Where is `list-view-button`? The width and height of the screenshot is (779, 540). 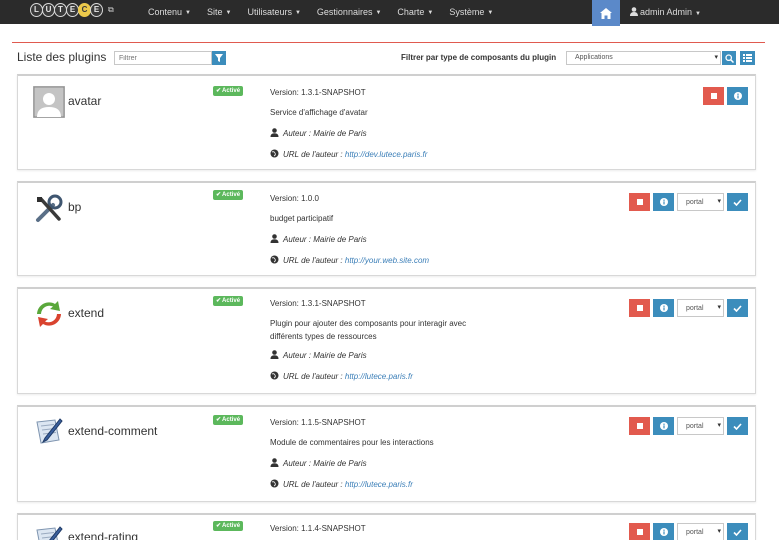
list-view-button is located at coordinates (747, 58).